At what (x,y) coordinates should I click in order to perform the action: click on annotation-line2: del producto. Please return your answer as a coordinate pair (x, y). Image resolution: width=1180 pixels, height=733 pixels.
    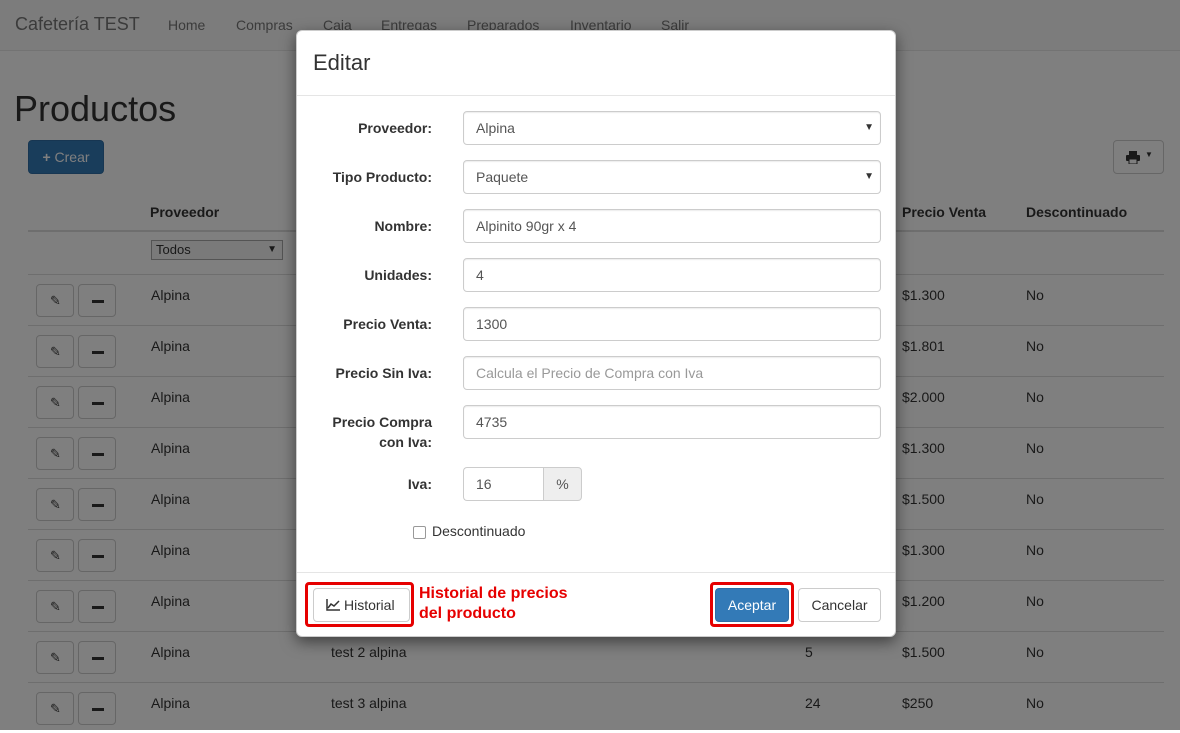
    Looking at the image, I should click on (467, 613).